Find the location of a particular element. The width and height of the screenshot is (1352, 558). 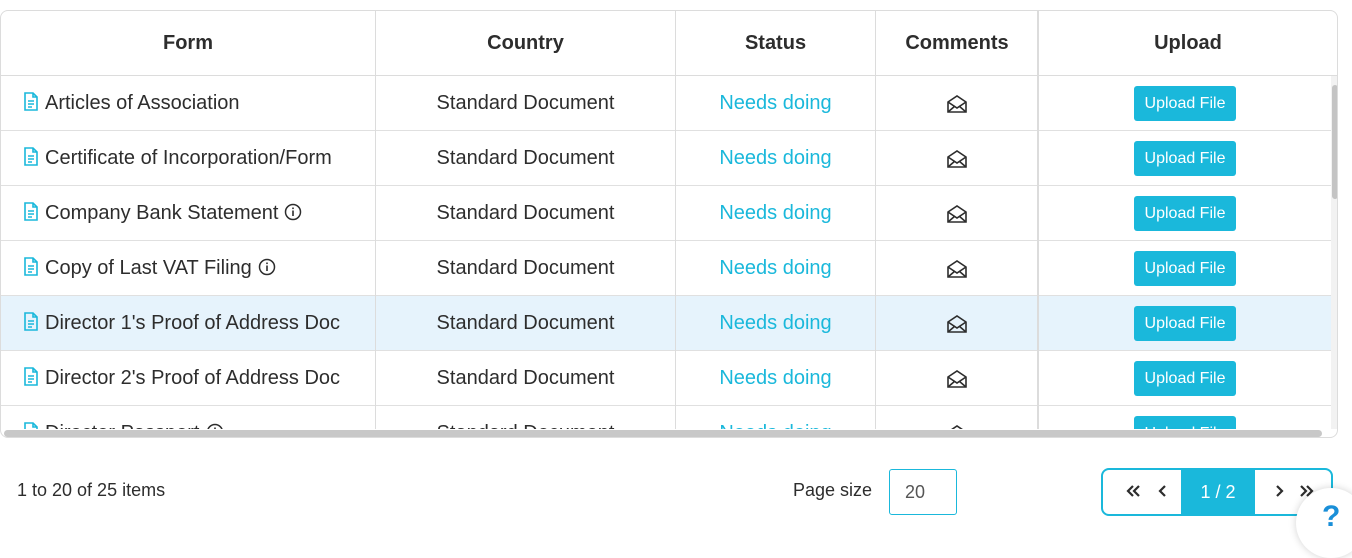

first-page-button is located at coordinates (1133, 492).